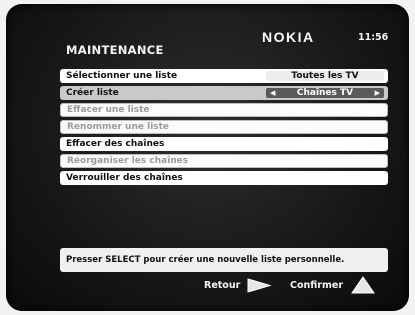 This screenshot has width=415, height=315. Describe the element at coordinates (224, 93) in the screenshot. I see `menu-item-create-list: Créer liste ◀ Chaînes TV ▶` at that location.